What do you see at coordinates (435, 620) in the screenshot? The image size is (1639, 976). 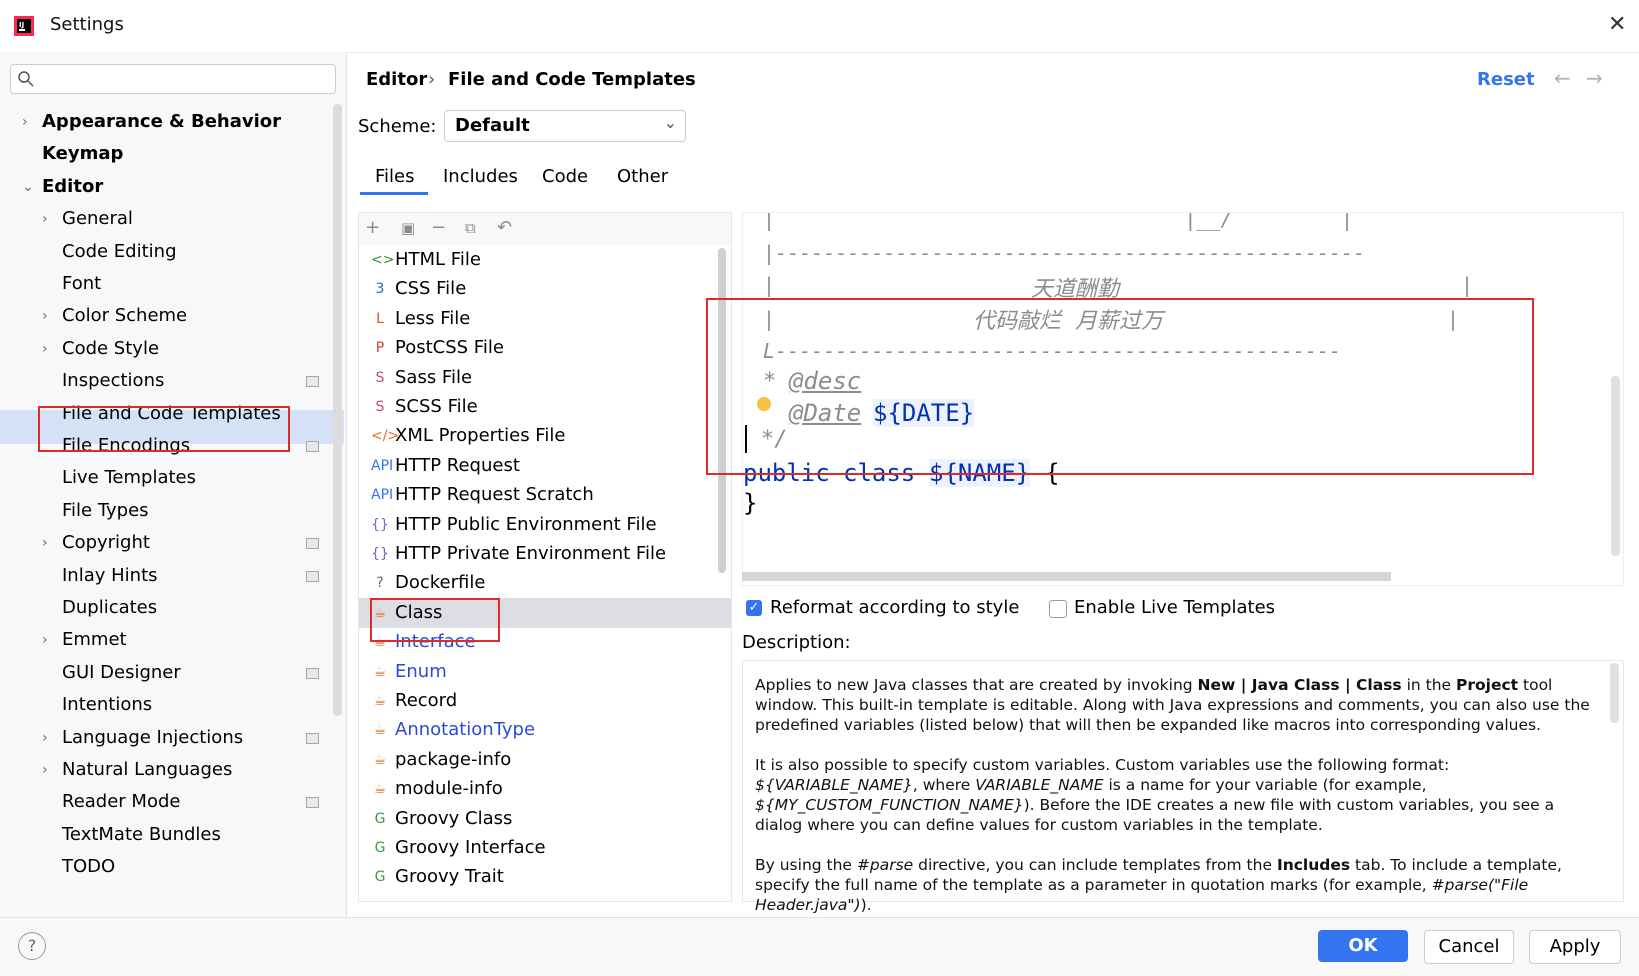 I see `highlight-box-class` at bounding box center [435, 620].